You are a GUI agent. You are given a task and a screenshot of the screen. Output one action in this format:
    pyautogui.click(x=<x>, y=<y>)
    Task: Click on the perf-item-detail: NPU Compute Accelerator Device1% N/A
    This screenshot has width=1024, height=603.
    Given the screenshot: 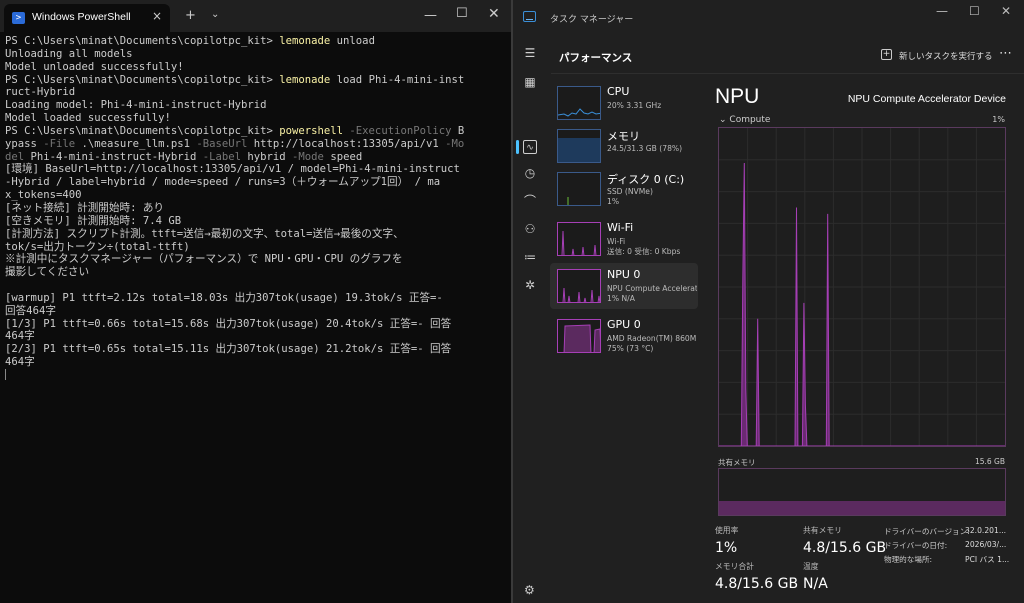 What is the action you would take?
    pyautogui.click(x=652, y=294)
    